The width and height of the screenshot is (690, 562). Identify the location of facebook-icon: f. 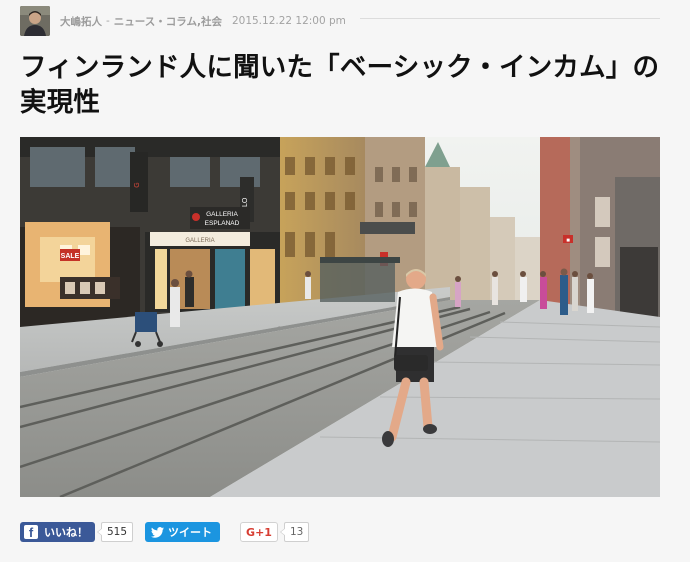
(31, 532).